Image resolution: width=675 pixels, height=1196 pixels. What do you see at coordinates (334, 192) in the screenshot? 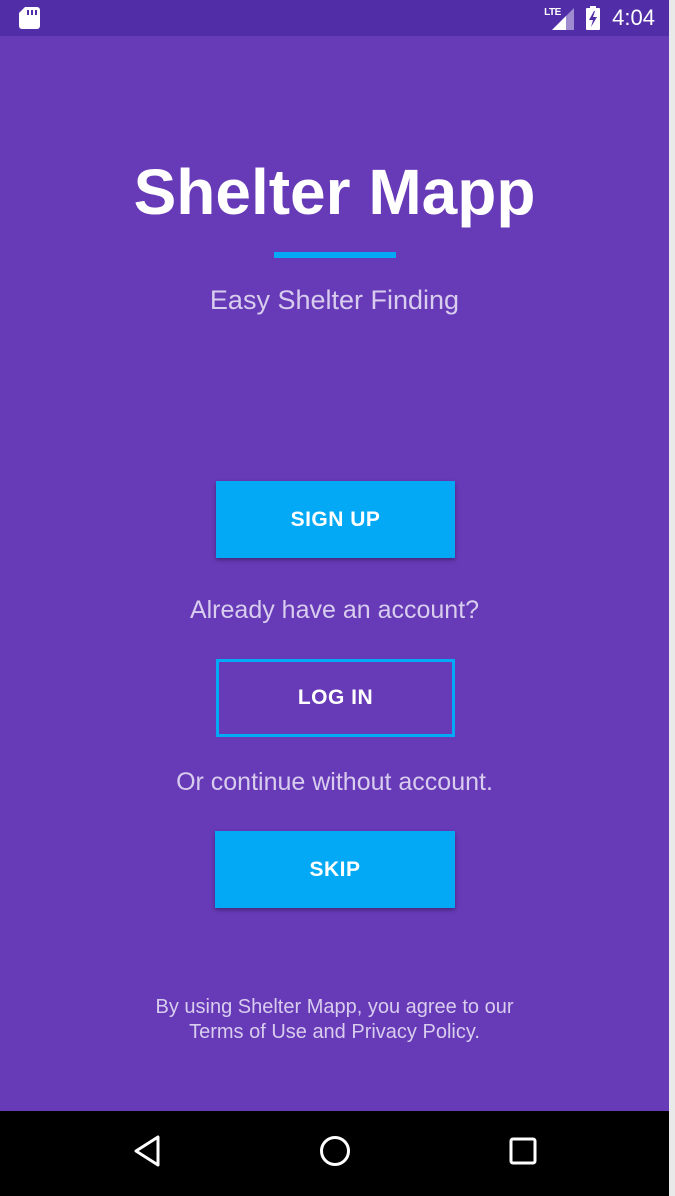
I see `app-title: Shelter Mapp` at bounding box center [334, 192].